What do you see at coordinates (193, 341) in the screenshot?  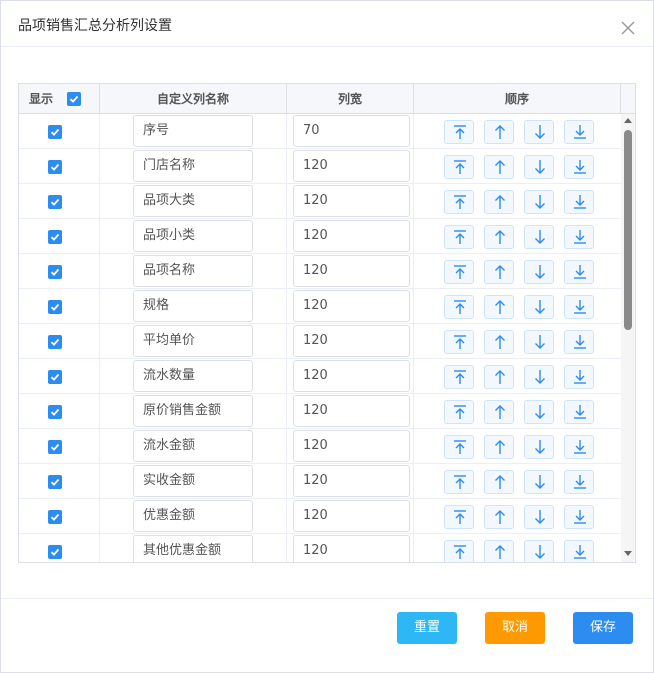 I see `column-name-input: 平均单价` at bounding box center [193, 341].